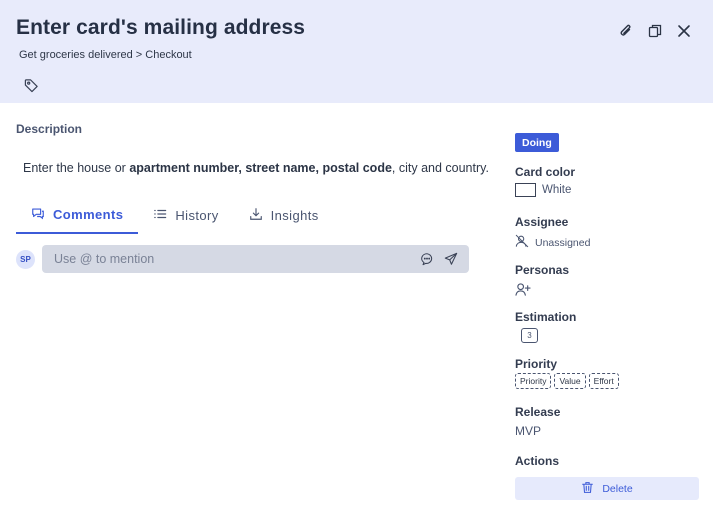 The height and width of the screenshot is (515, 713). I want to click on activity-tabs: Comments History Insights, so click(175, 215).